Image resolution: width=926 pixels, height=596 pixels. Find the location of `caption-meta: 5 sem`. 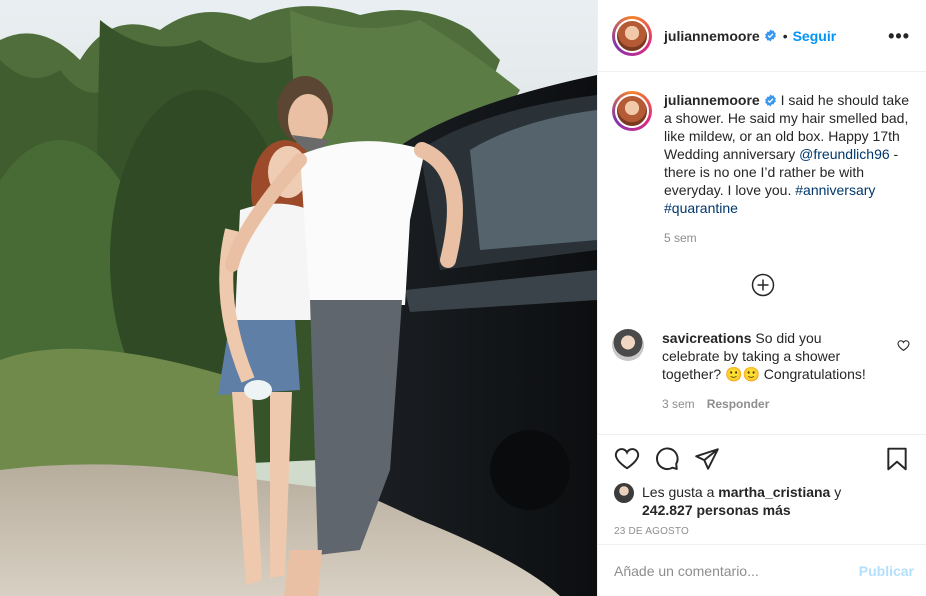

caption-meta: 5 sem is located at coordinates (787, 238).